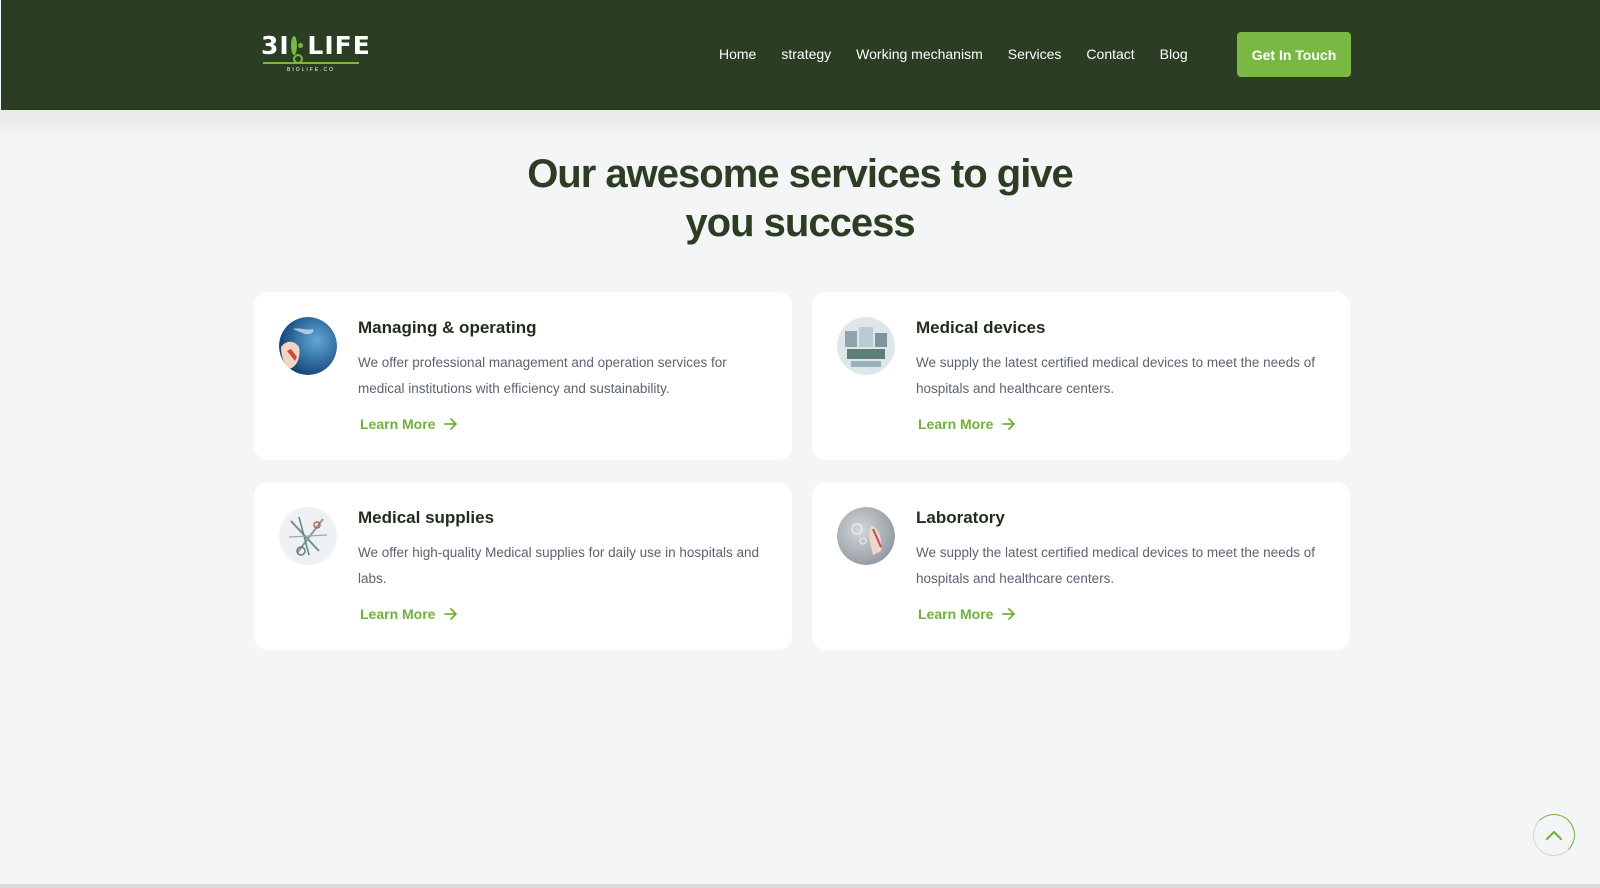 The image size is (1600, 888). I want to click on logo-arabic-mark, so click(311, 59).